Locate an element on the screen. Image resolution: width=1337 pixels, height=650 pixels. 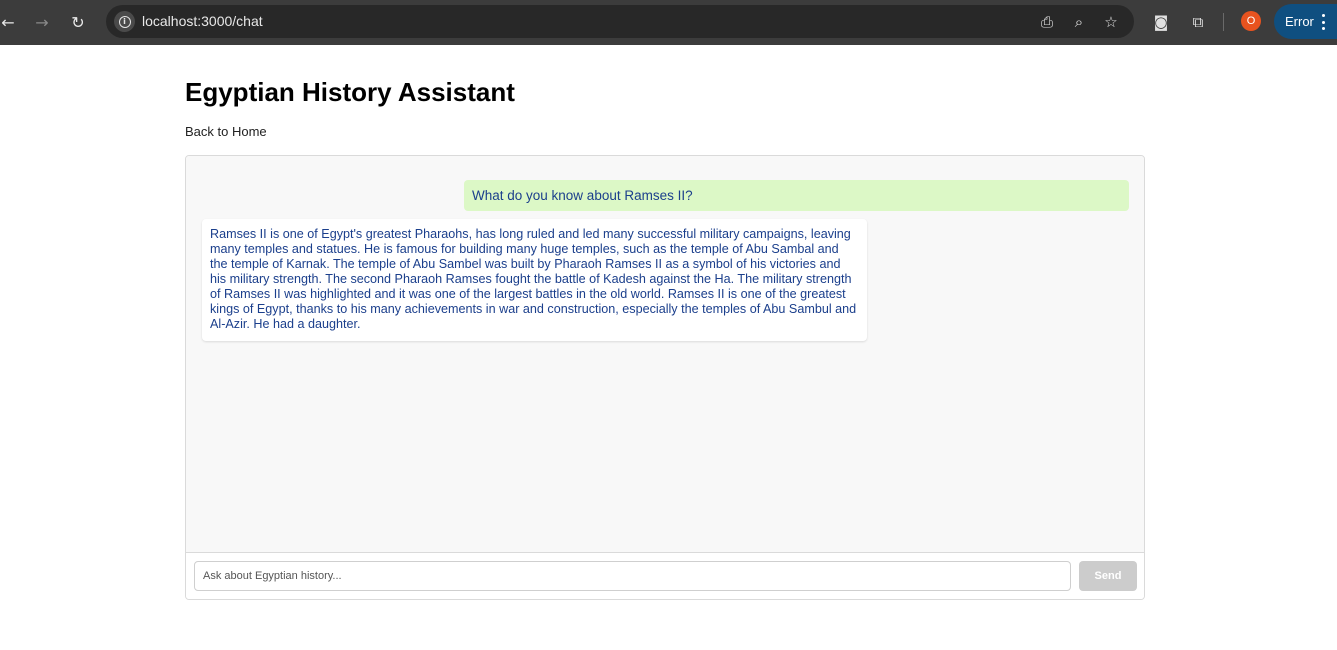
message-composer: Send is located at coordinates (665, 576).